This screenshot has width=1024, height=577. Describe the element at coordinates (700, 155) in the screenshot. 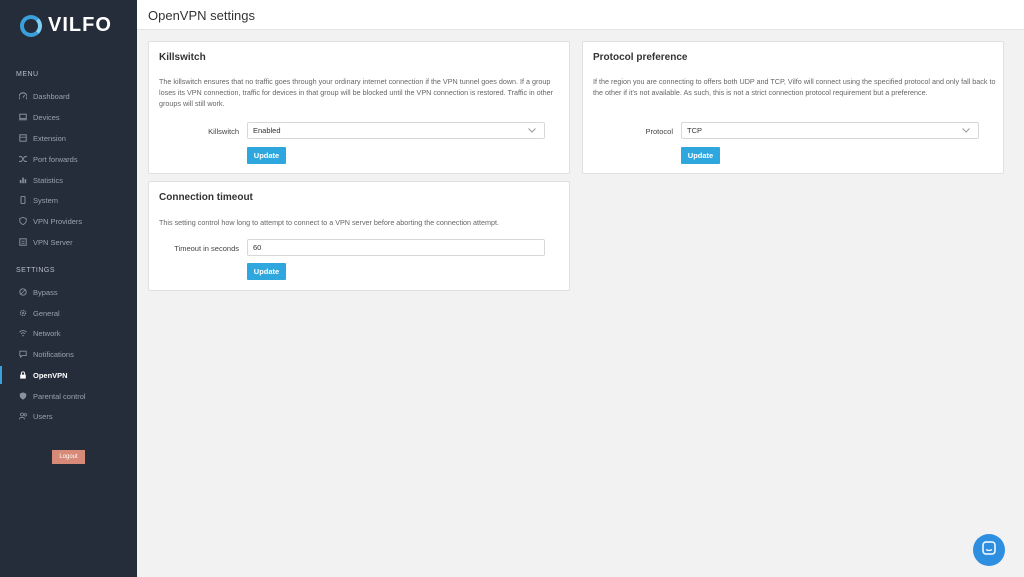

I see `protocol-update-button: Update` at that location.